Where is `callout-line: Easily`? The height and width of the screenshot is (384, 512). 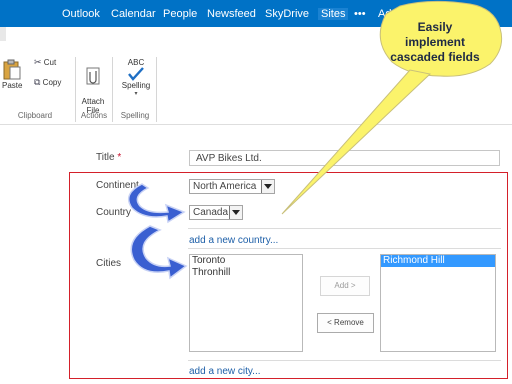
callout-line: Easily is located at coordinates (435, 27).